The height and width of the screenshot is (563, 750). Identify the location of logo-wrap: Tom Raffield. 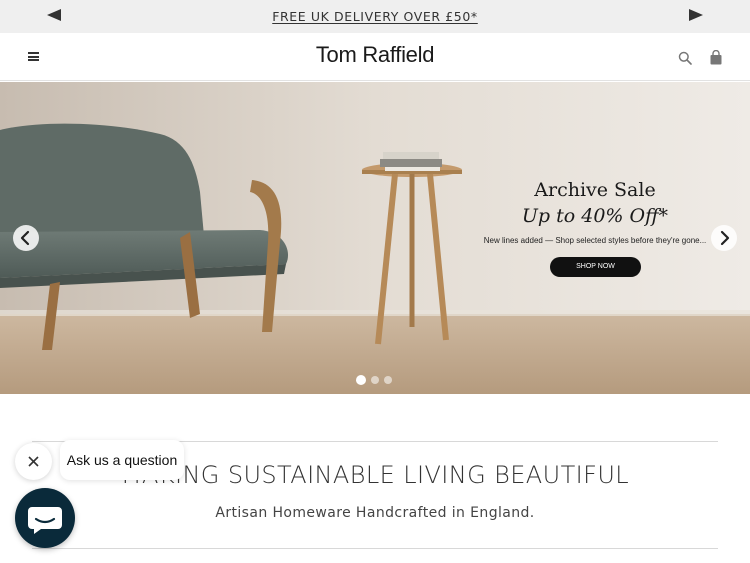
(375, 55).